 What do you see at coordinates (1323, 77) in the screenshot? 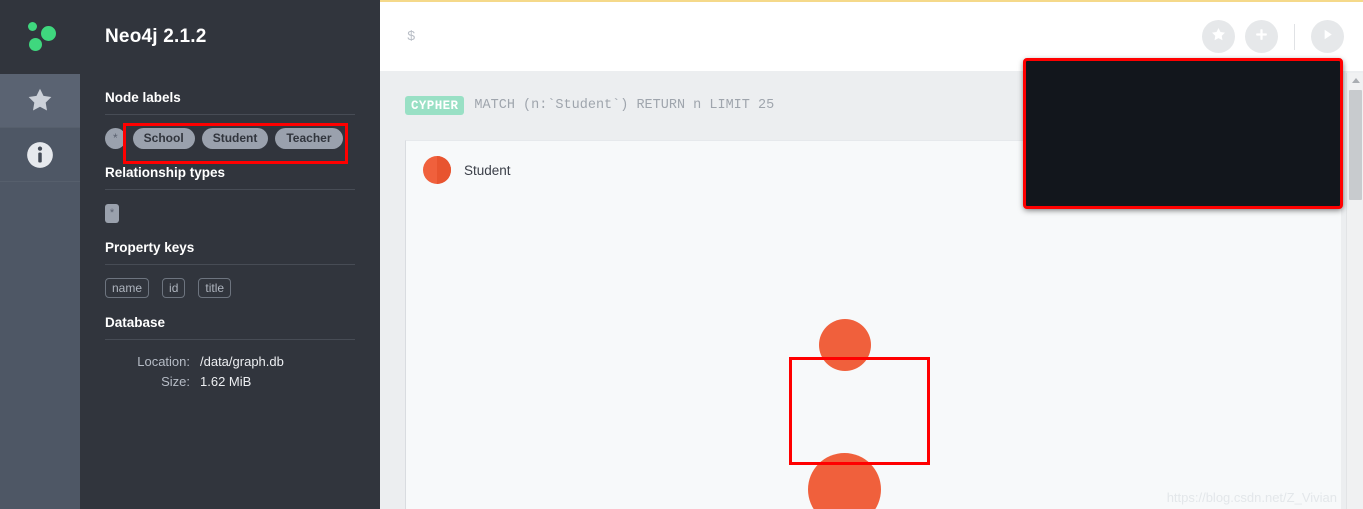
I see `close-icon: ✖` at bounding box center [1323, 77].